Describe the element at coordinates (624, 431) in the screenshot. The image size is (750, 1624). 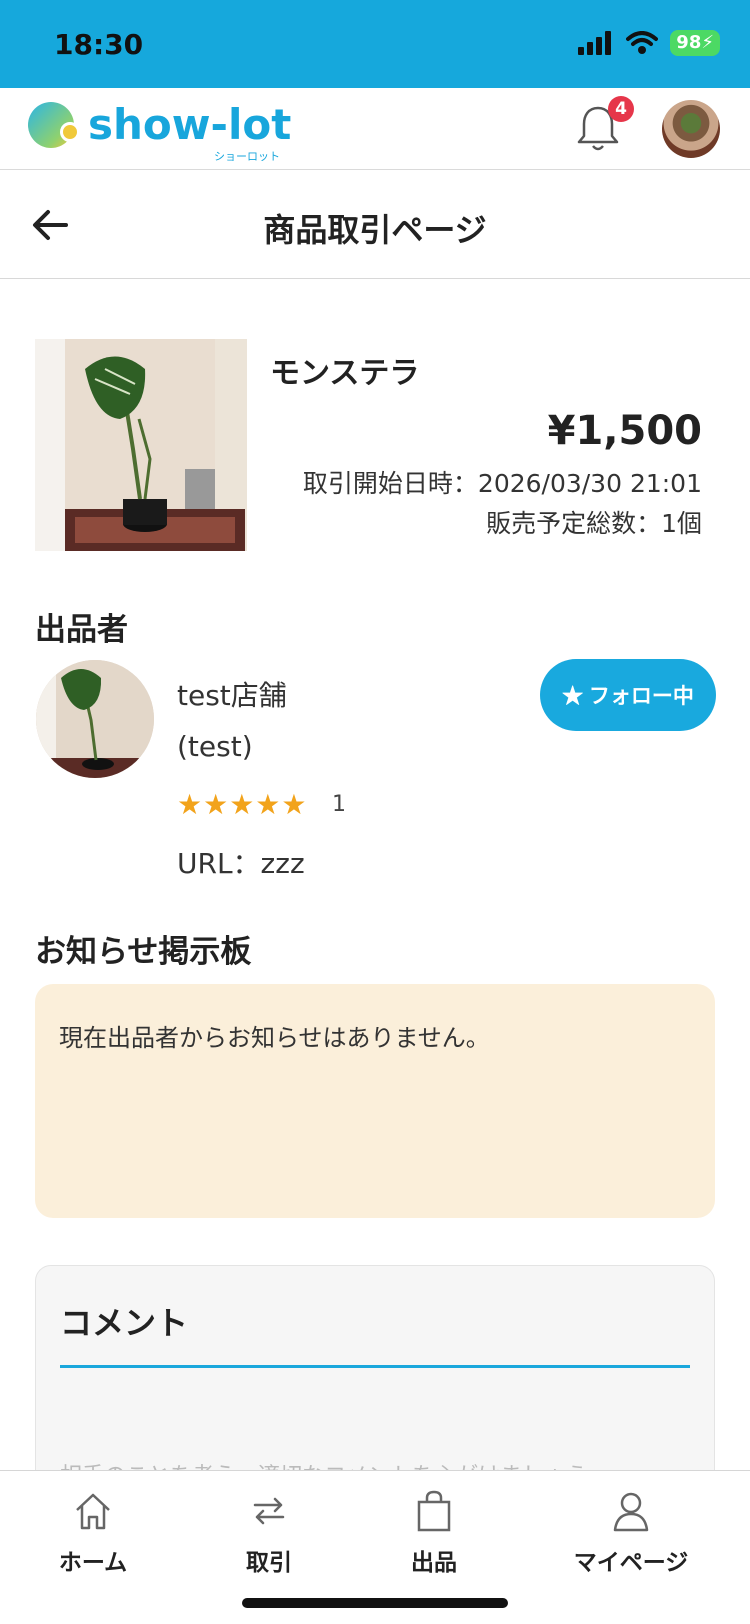
I see `product-price: ¥1,500` at that location.